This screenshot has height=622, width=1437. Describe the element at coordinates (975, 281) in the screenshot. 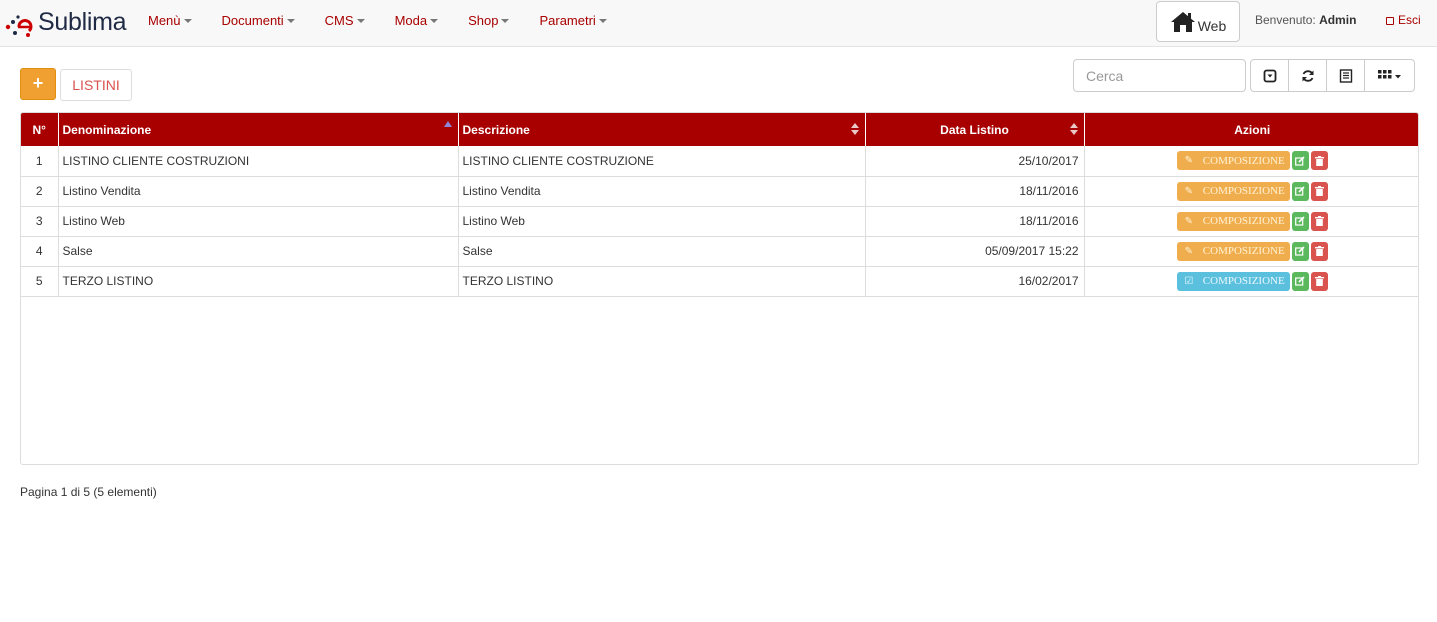

I see `cell-data-listino: 16/02/2017` at that location.